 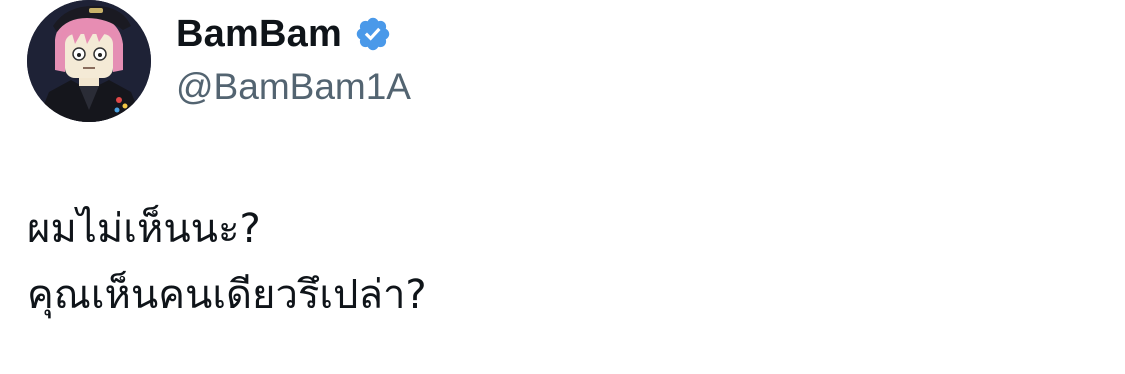 I want to click on tweet-text-line: คุณเห็นคนเดียวรึเปล่า?, so click(x=227, y=295).